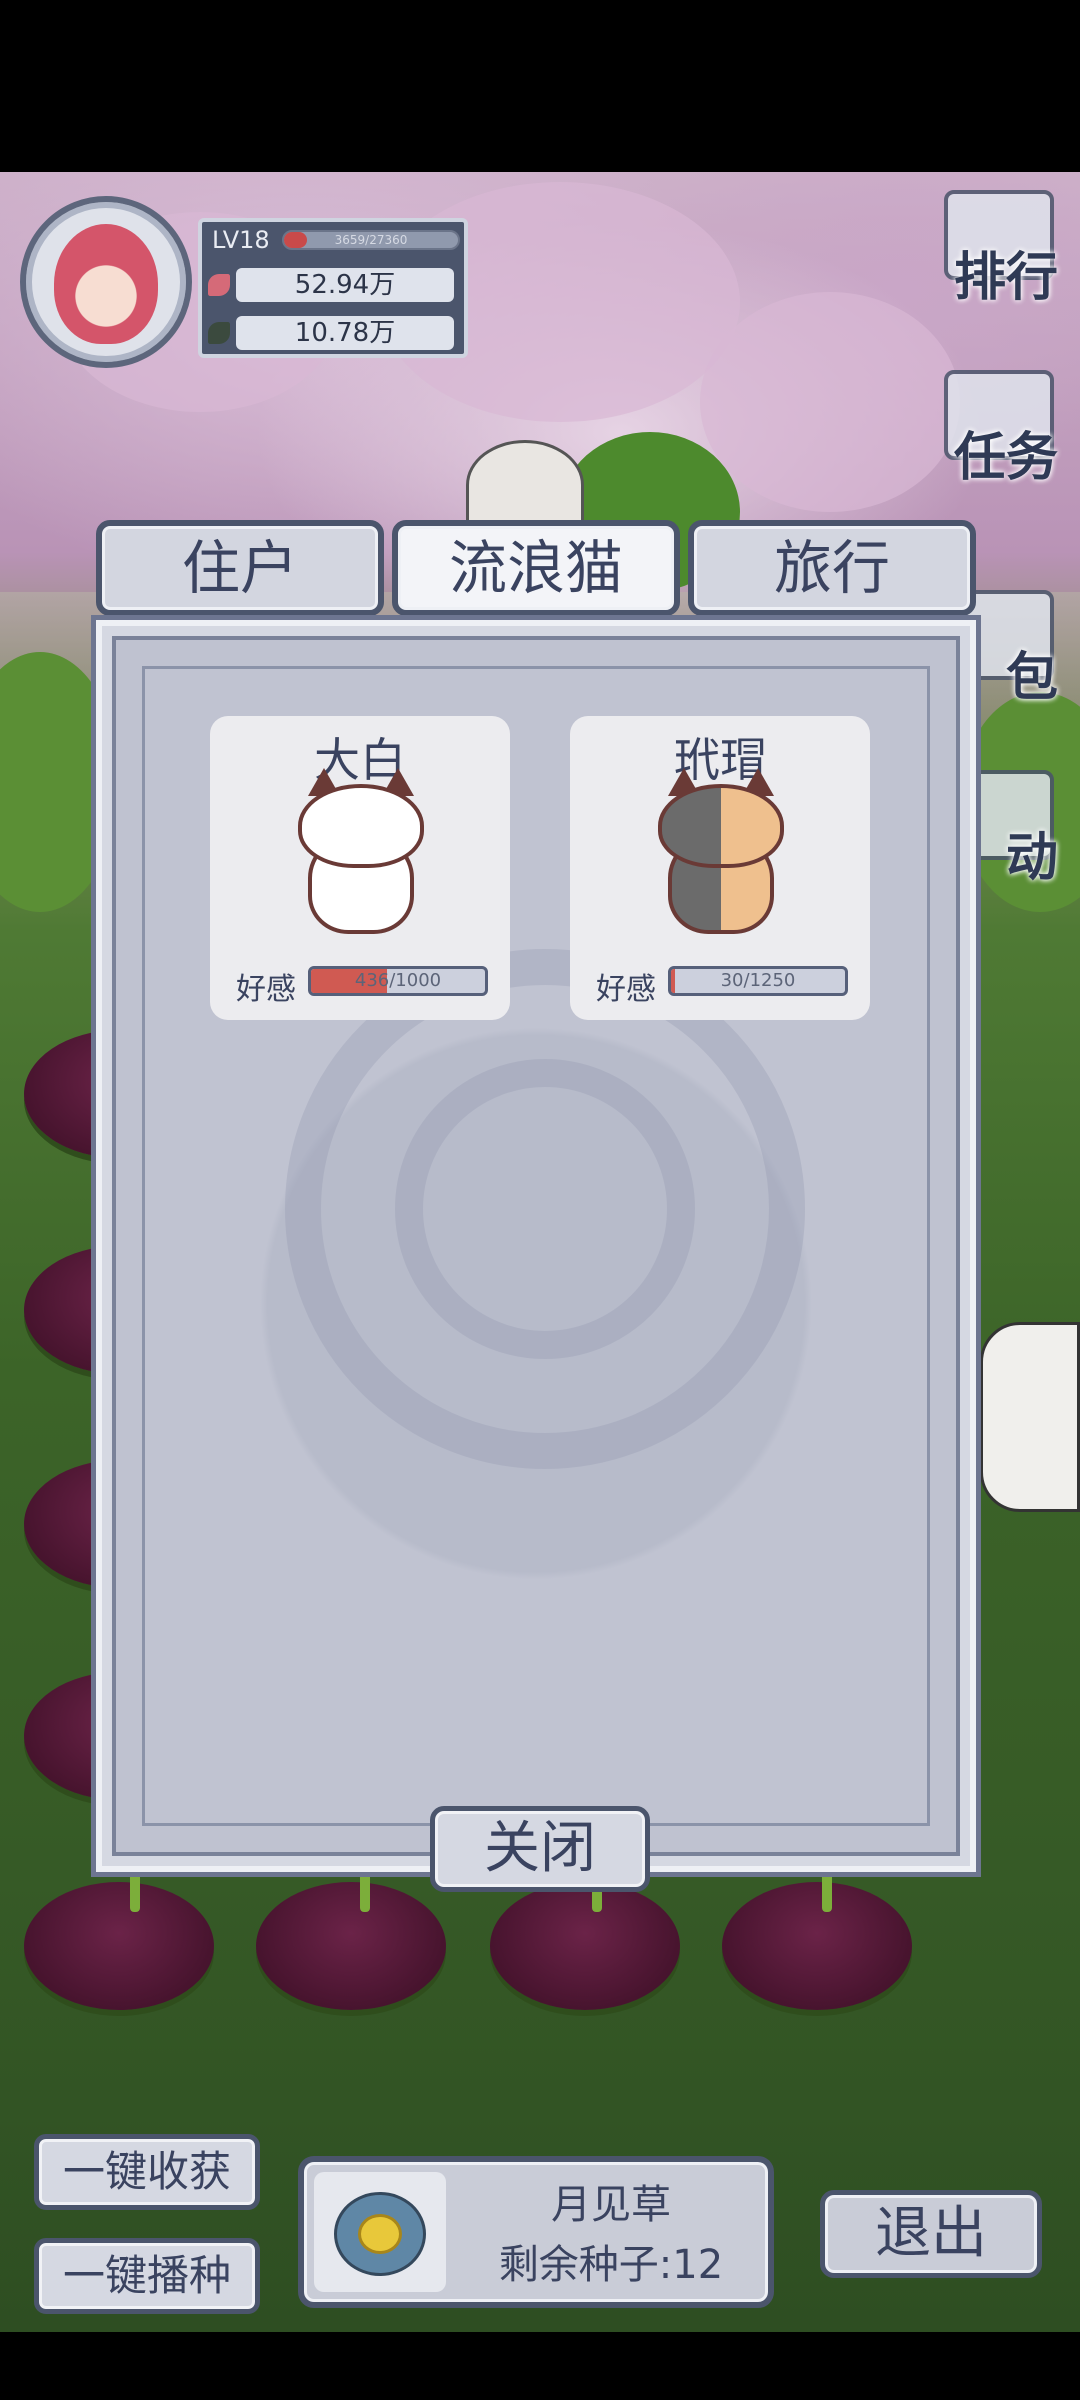  I want to click on ranking-label: 排行, so click(1005, 278).